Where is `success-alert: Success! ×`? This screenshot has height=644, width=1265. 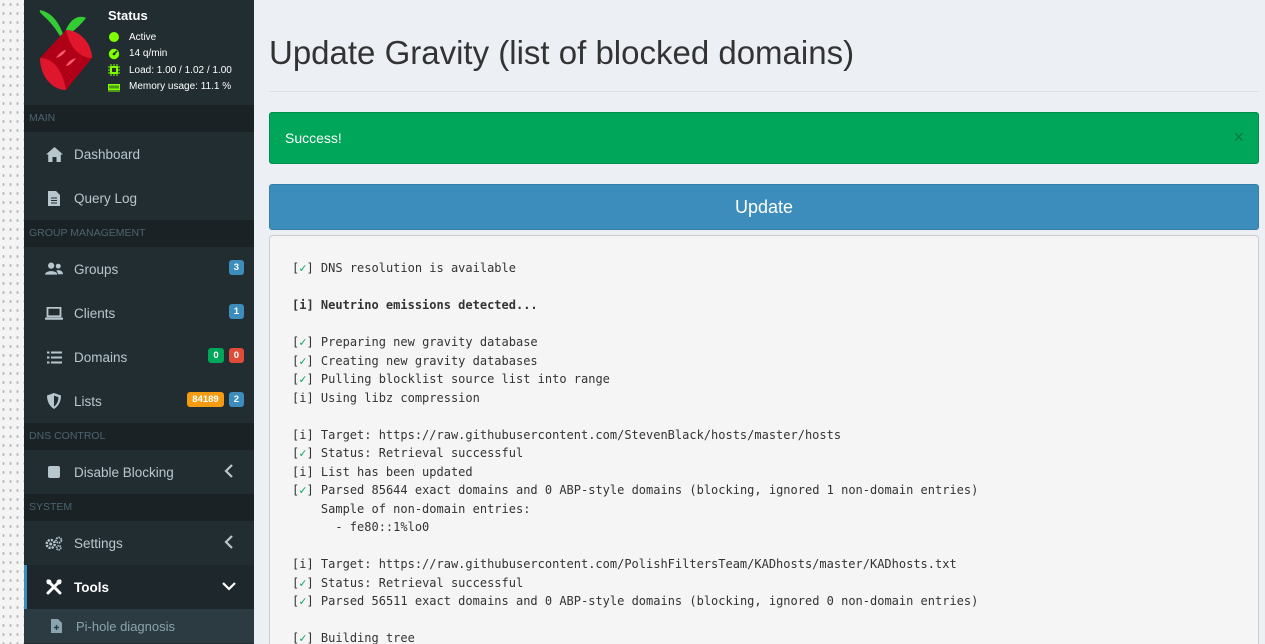
success-alert: Success! × is located at coordinates (764, 138).